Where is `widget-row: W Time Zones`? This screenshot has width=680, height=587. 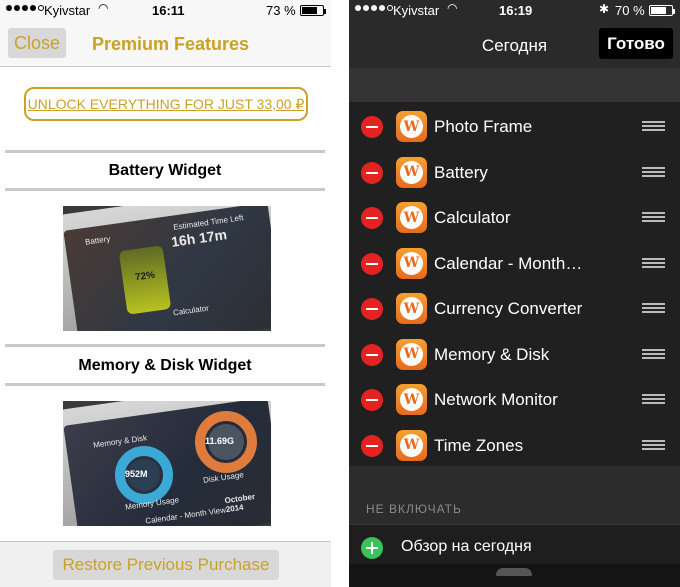 widget-row: W Time Zones is located at coordinates (514, 446).